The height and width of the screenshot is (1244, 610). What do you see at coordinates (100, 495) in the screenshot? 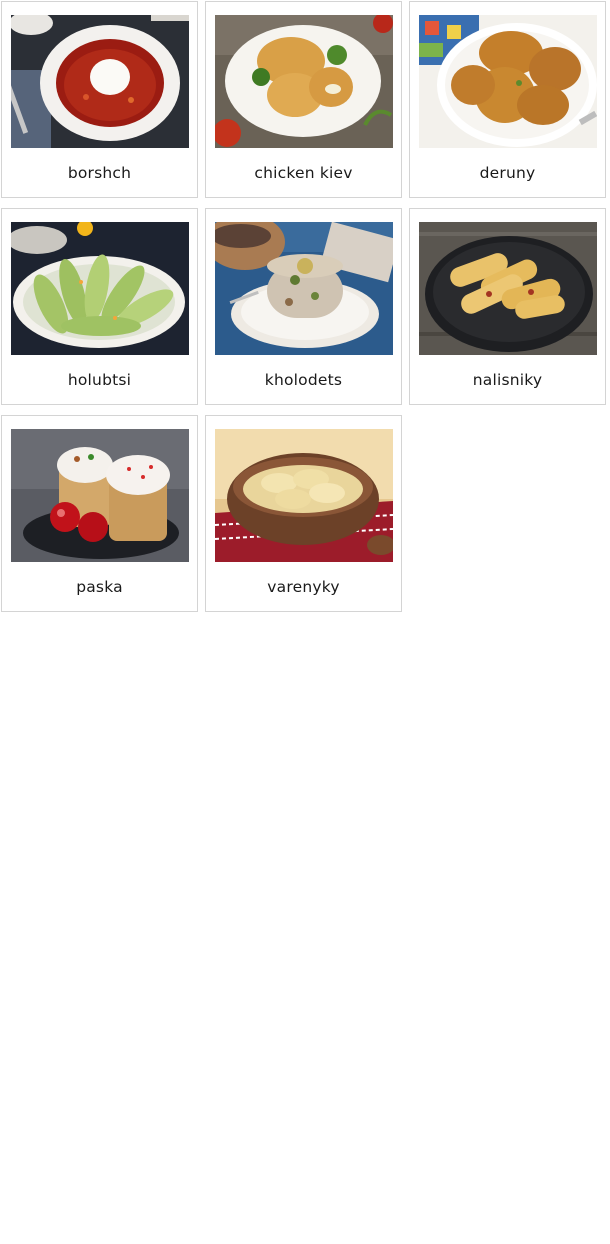
I see `paska-photo` at bounding box center [100, 495].